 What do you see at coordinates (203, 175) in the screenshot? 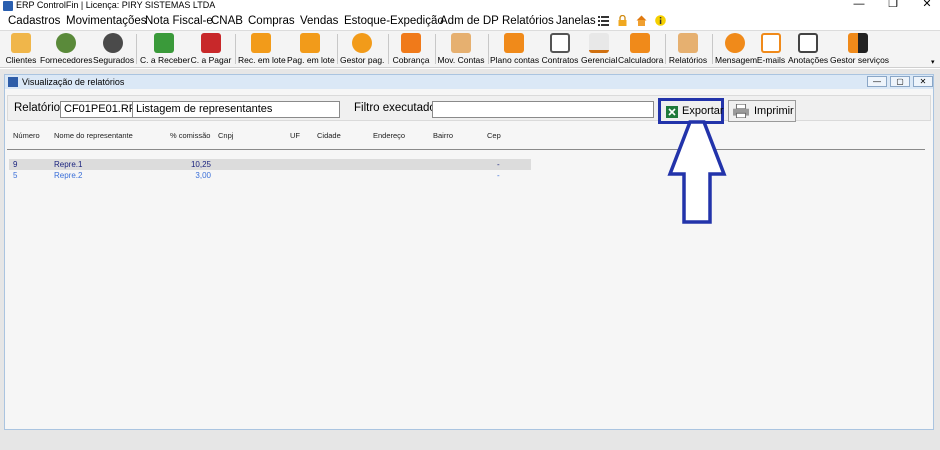
I see `cell-comissao: 3,00` at bounding box center [203, 175].